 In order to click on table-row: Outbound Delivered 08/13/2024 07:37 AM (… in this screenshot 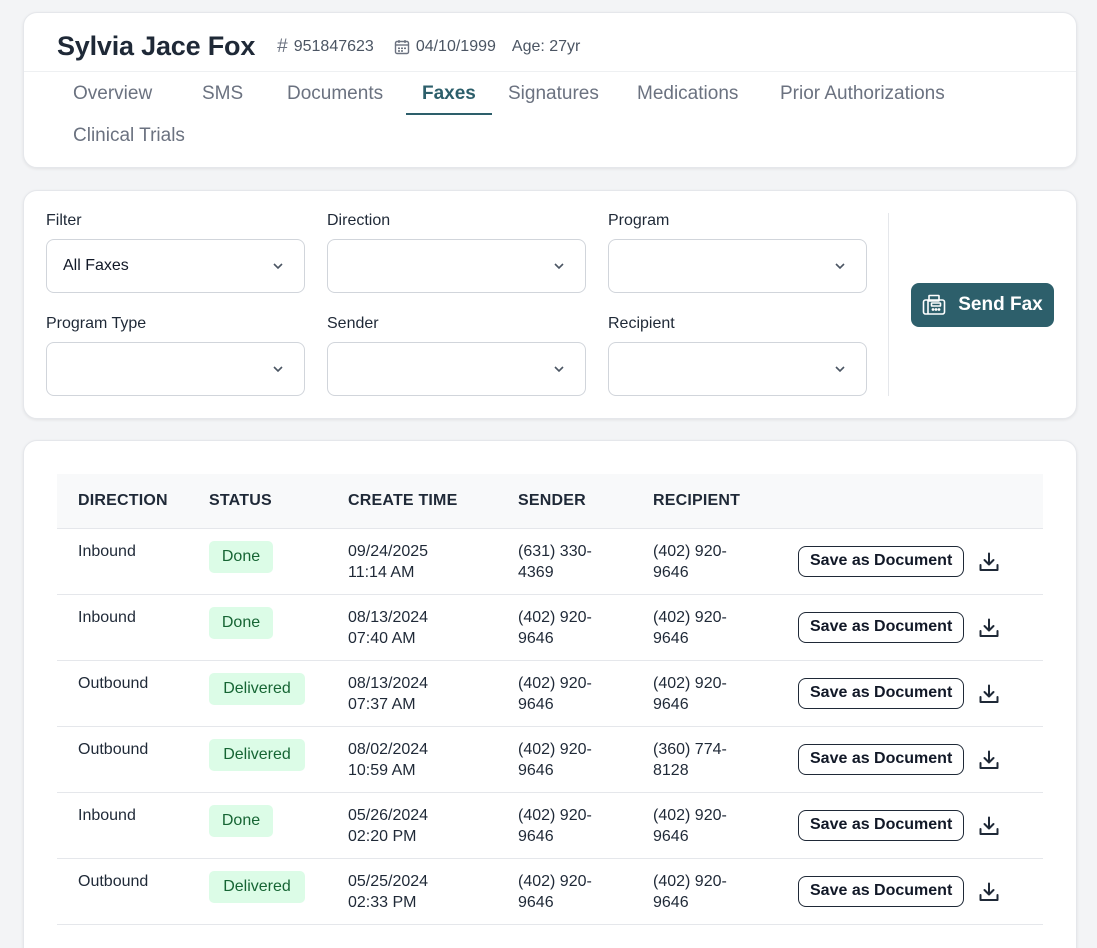, I will do `click(550, 693)`.